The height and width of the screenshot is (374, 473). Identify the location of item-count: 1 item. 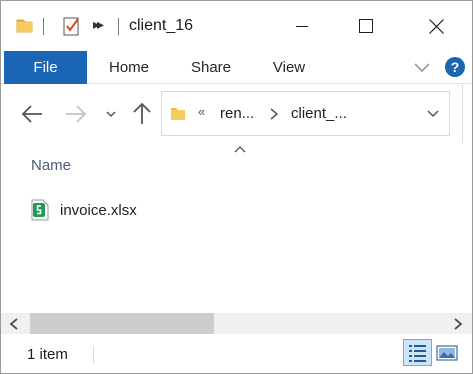
(47, 354).